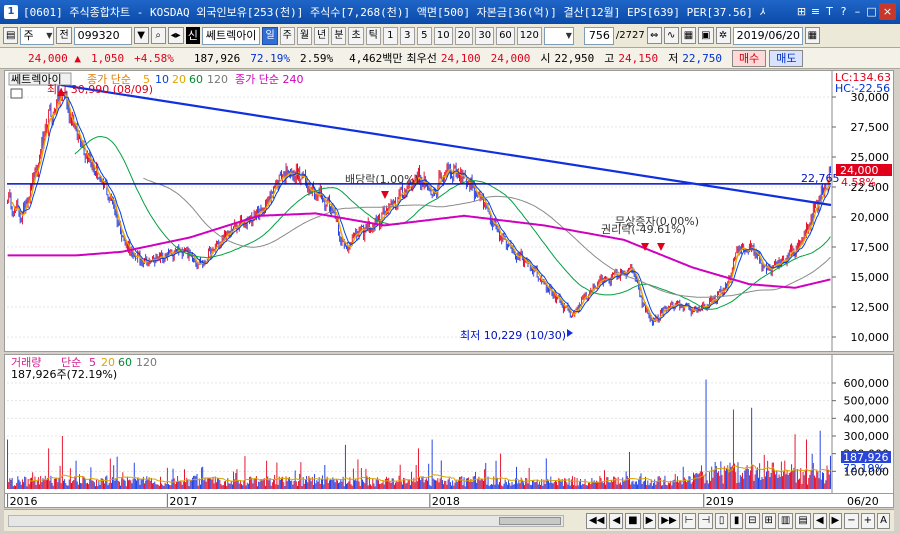 The width and height of the screenshot is (900, 534). I want to click on interval-1: 1, so click(390, 35).